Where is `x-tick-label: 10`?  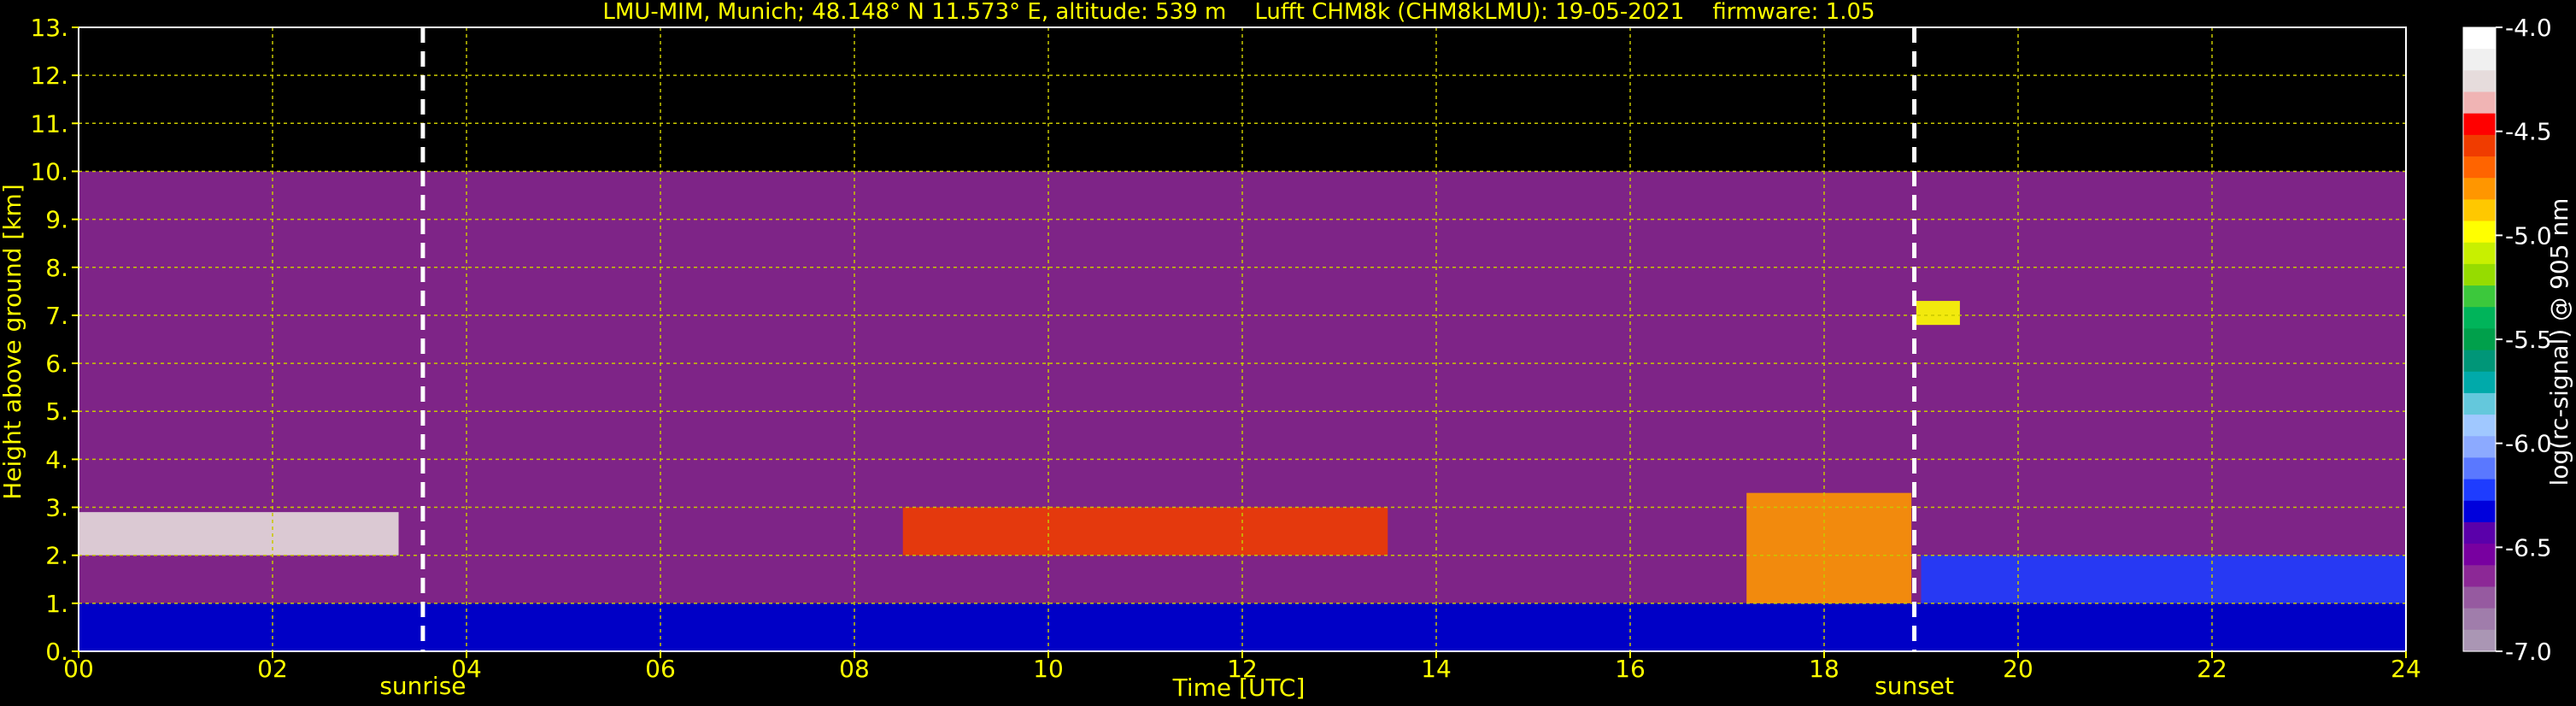 x-tick-label: 10 is located at coordinates (1048, 669).